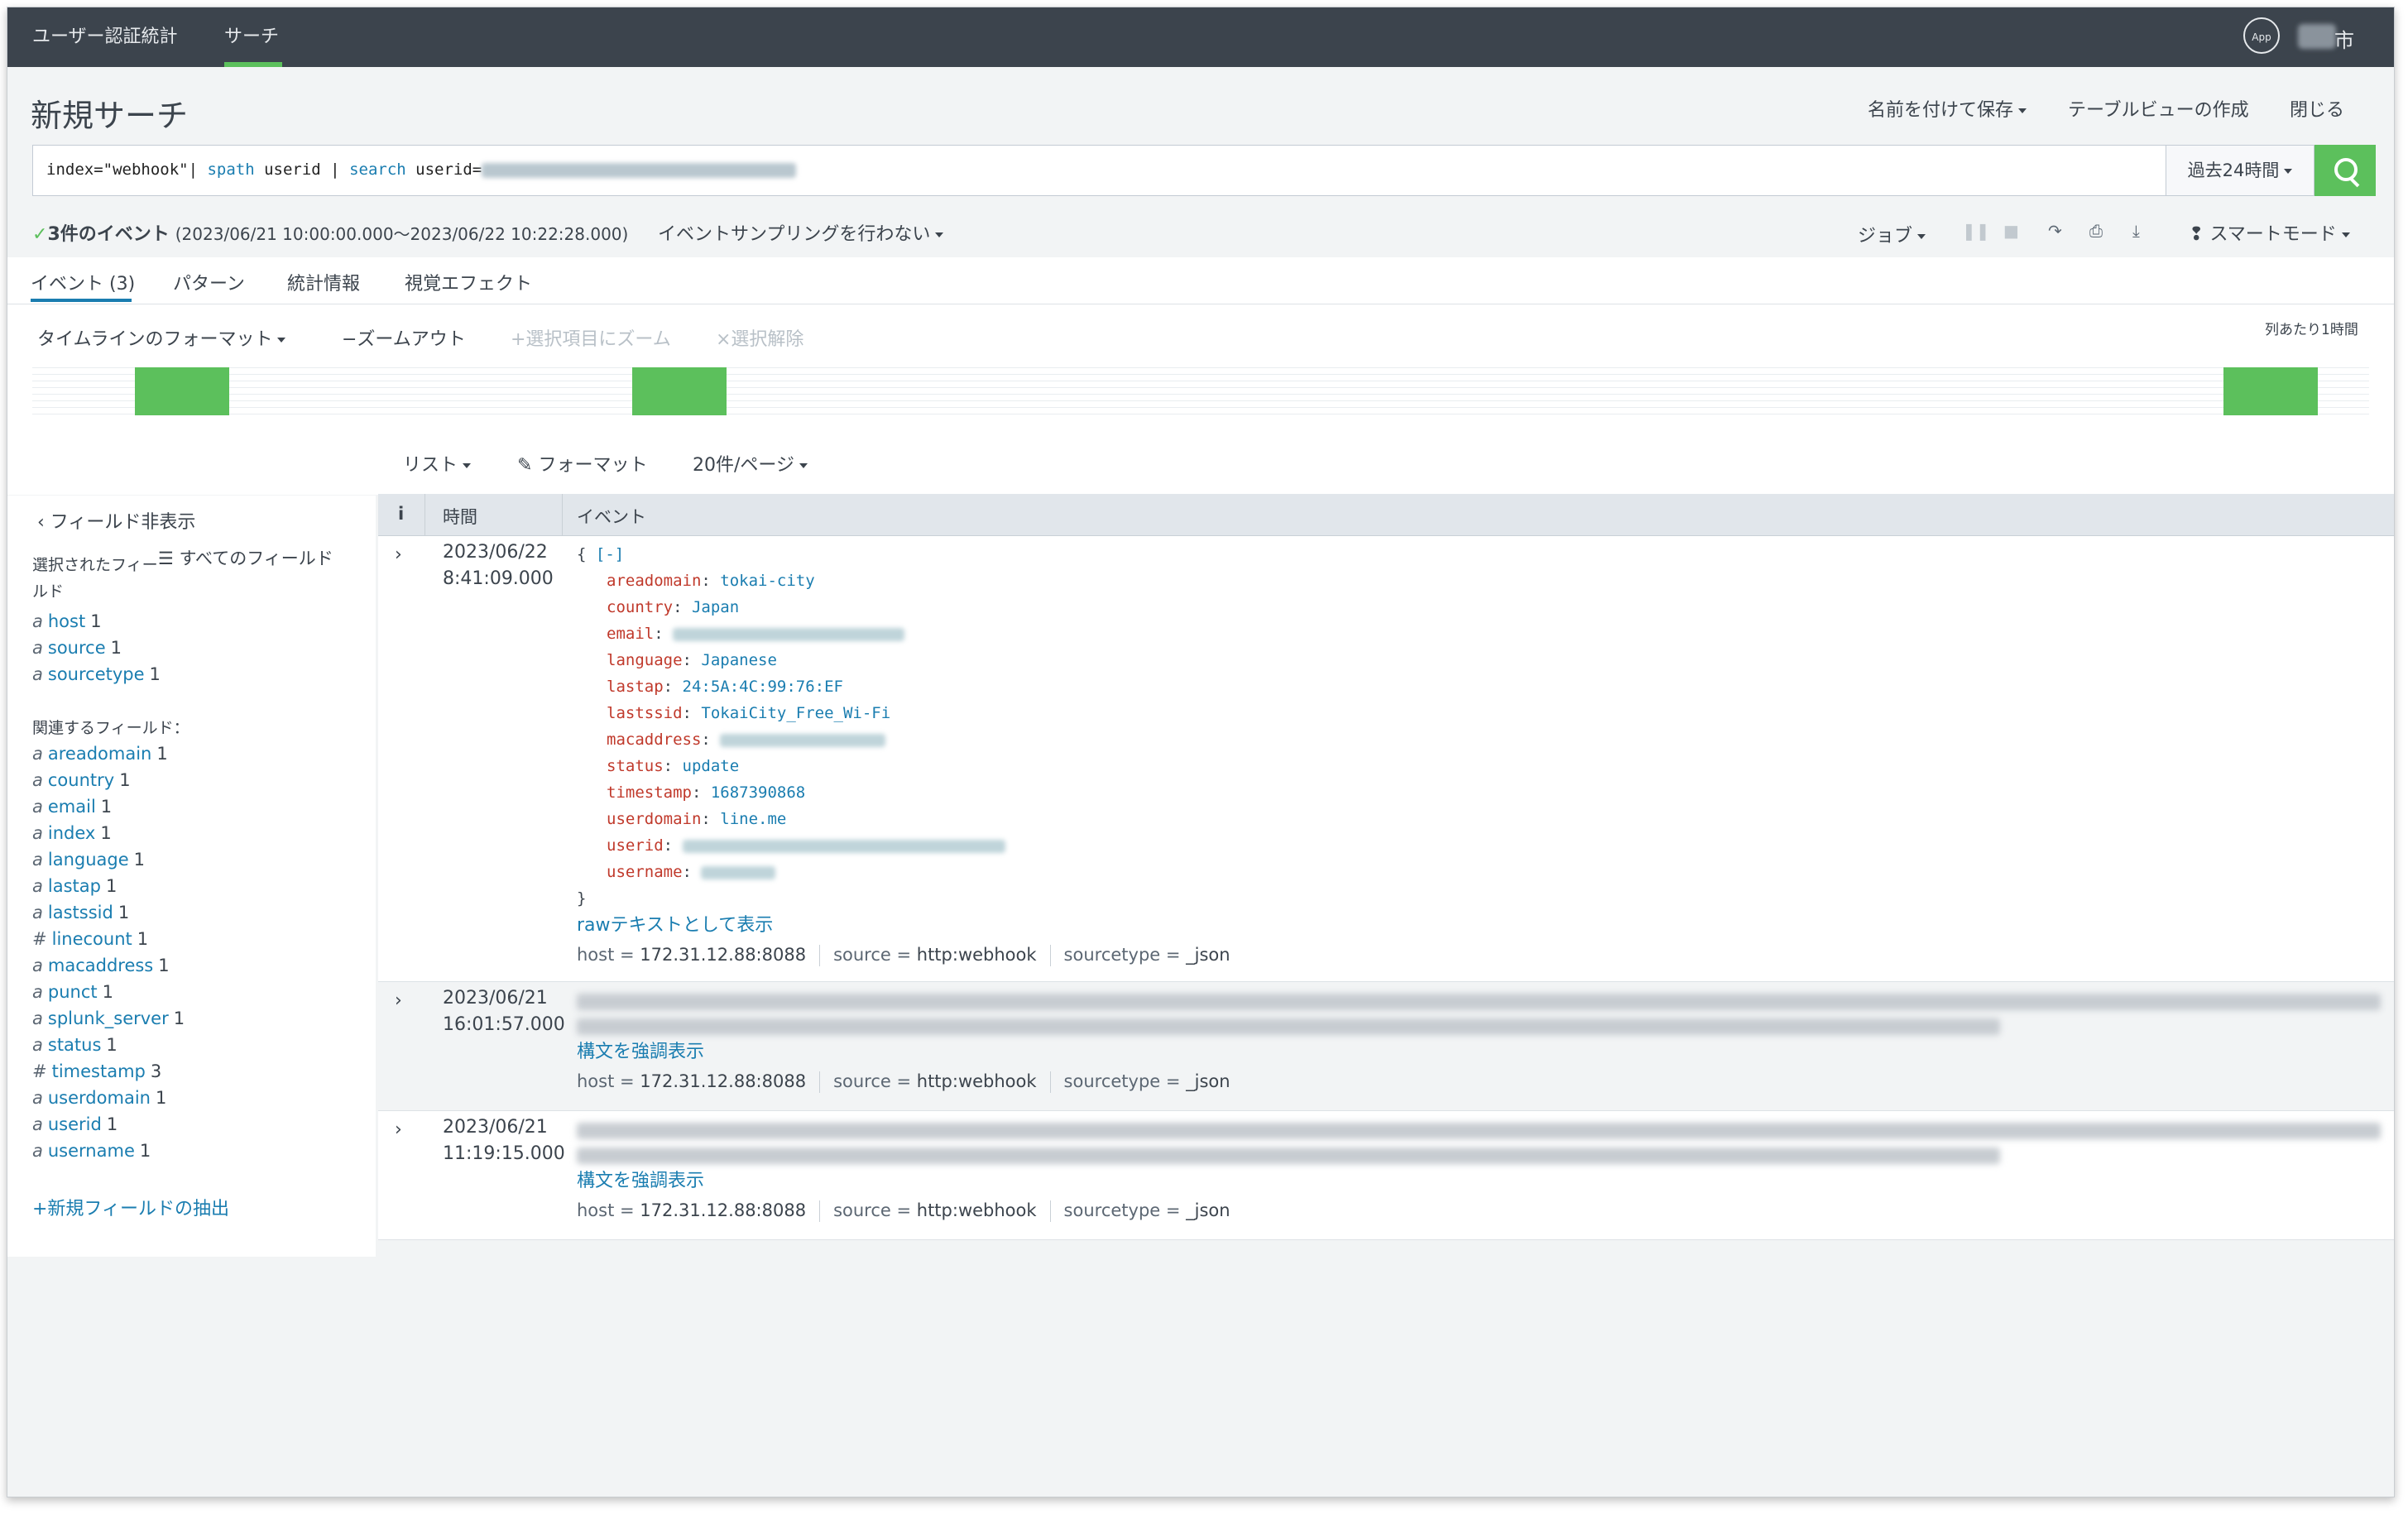 The image size is (2408, 1514). I want to click on format-button: ✎ フォーマット, so click(582, 463).